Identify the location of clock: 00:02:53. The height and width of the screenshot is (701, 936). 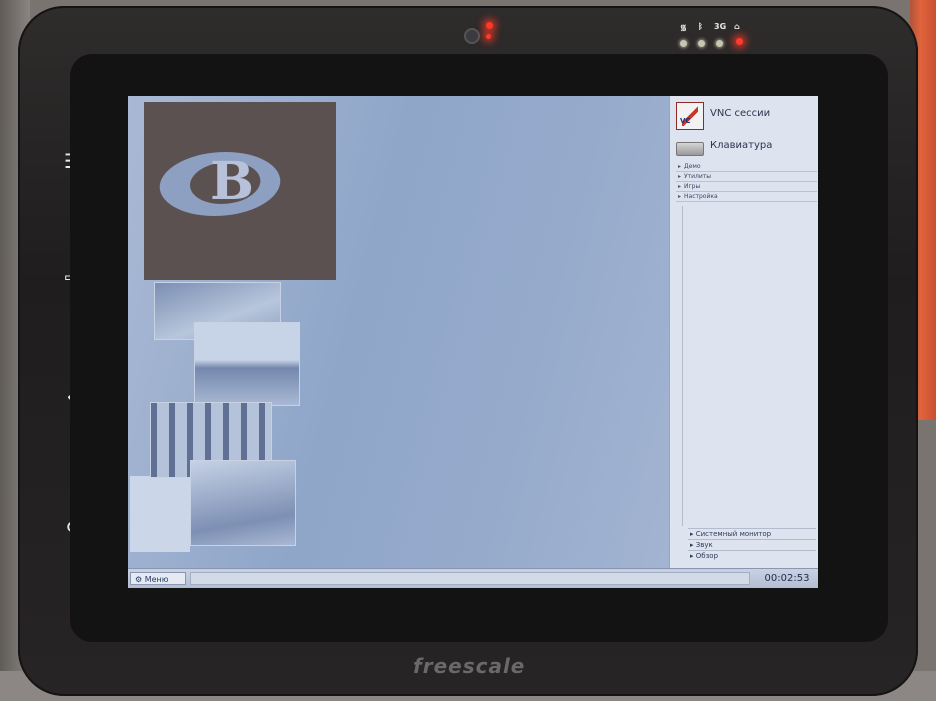
(787, 578).